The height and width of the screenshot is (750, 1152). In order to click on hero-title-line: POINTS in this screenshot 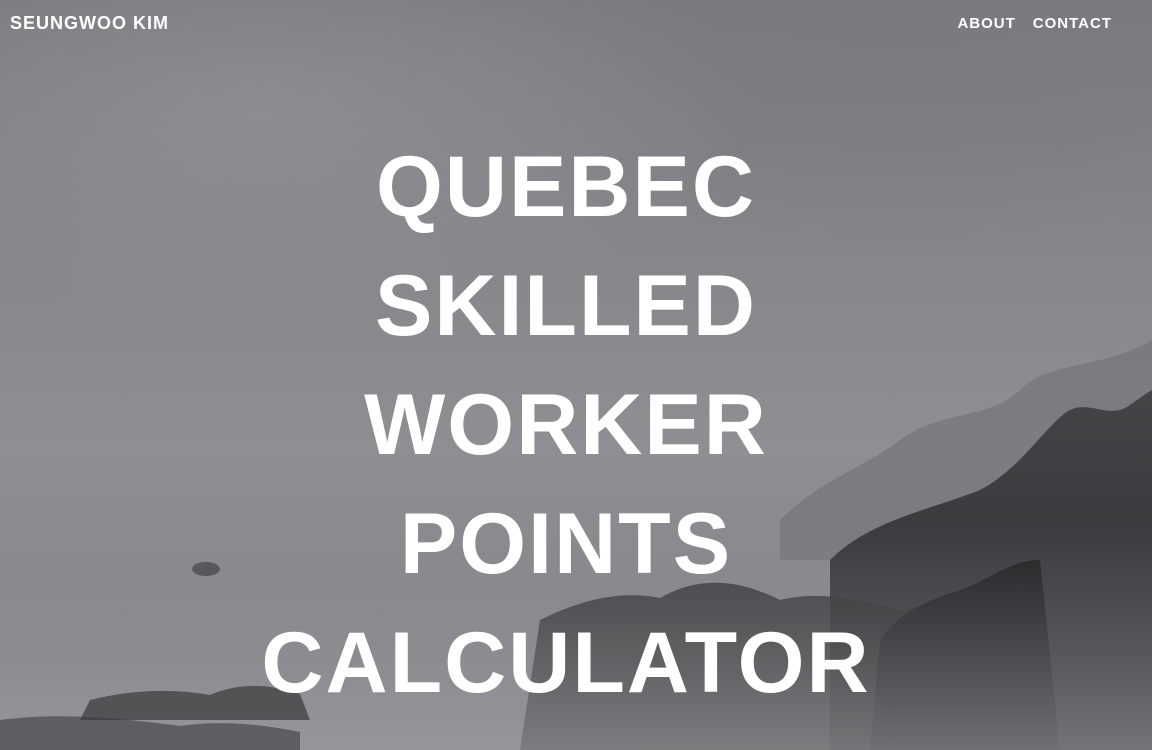, I will do `click(566, 544)`.